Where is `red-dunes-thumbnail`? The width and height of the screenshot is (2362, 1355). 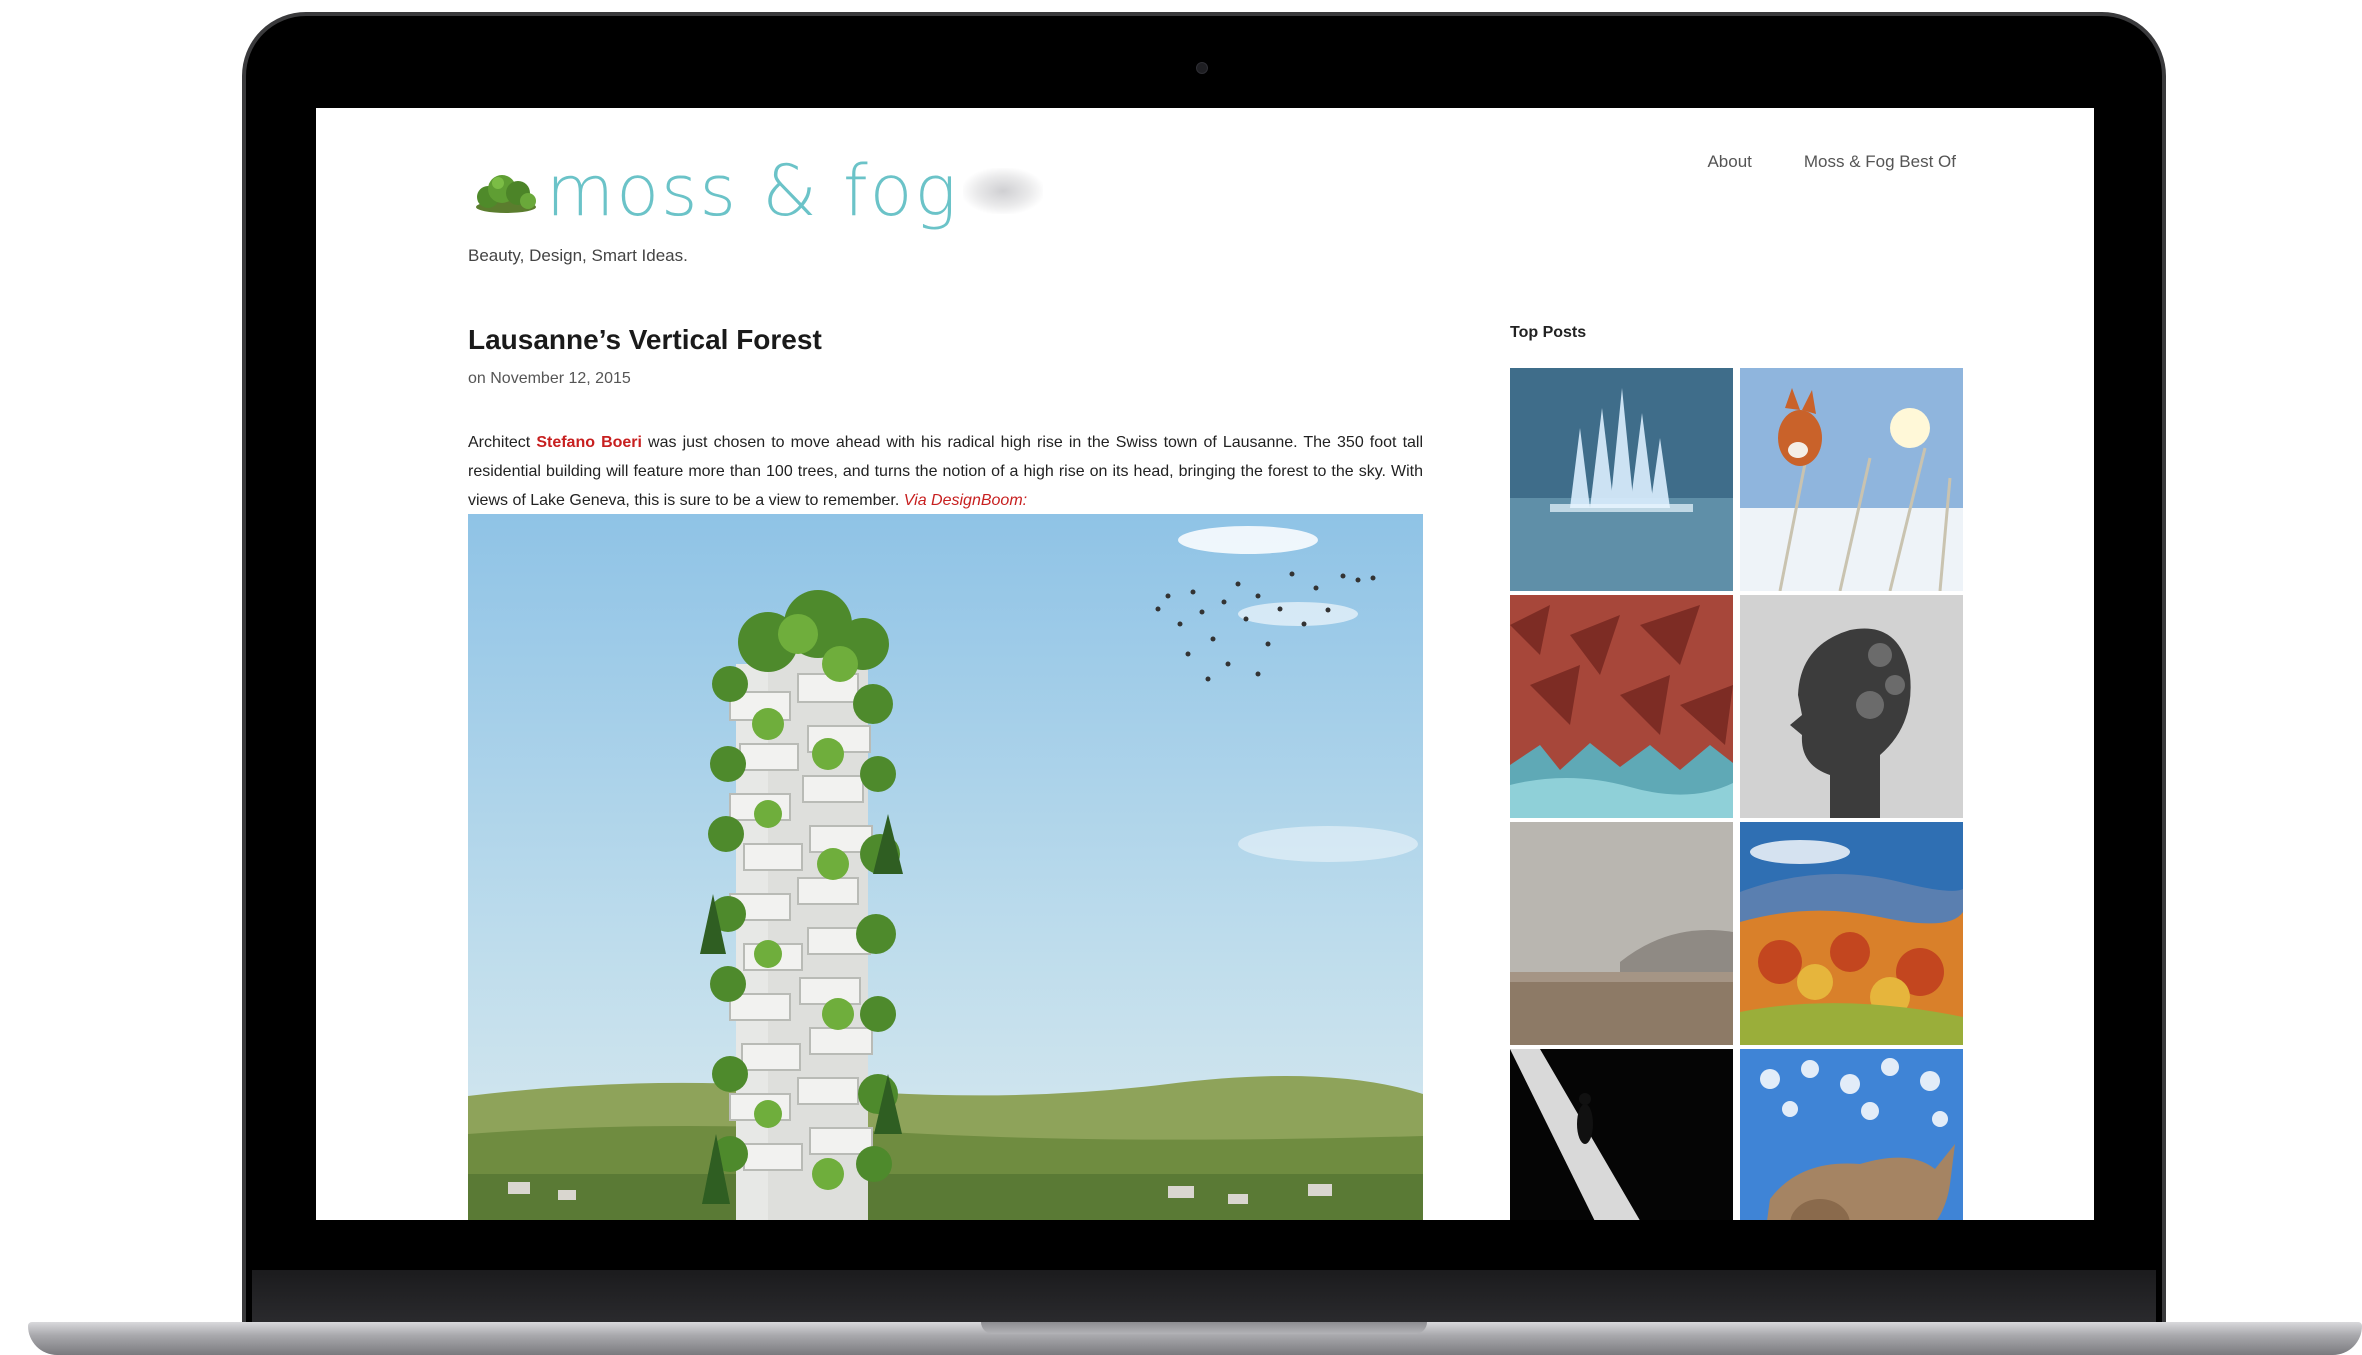 red-dunes-thumbnail is located at coordinates (1621, 706).